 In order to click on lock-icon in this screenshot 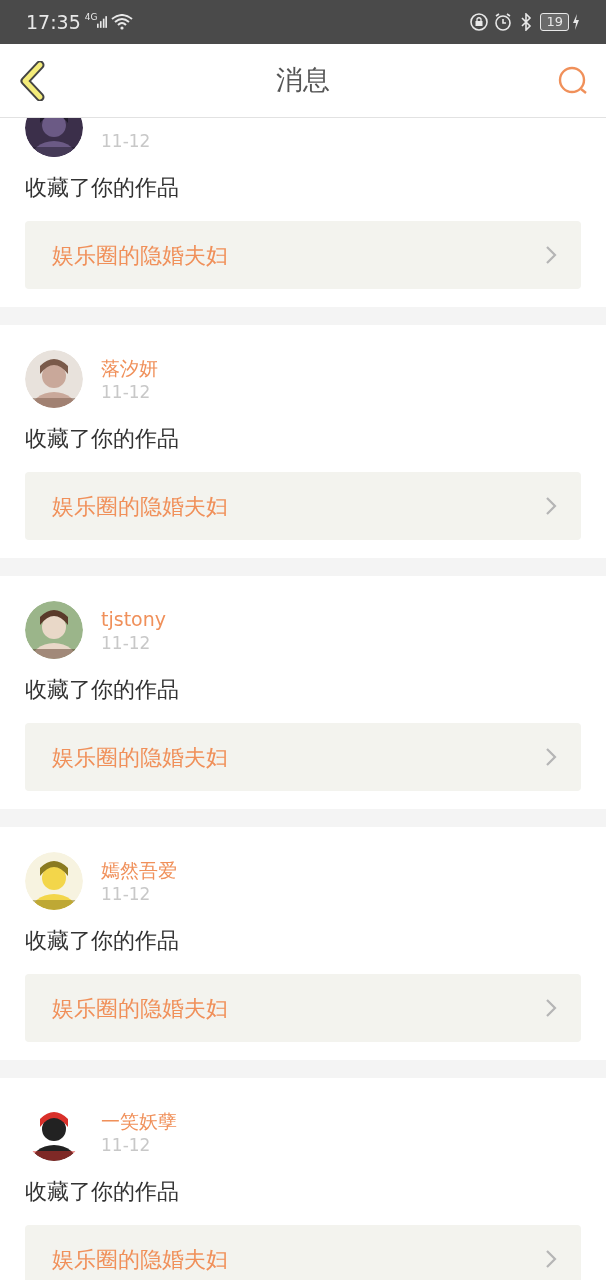, I will do `click(479, 22)`.